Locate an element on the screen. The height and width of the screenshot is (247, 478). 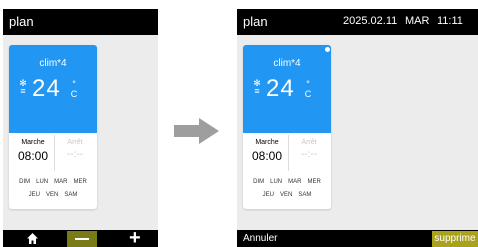
cancel-button: Annuler is located at coordinates (260, 238).